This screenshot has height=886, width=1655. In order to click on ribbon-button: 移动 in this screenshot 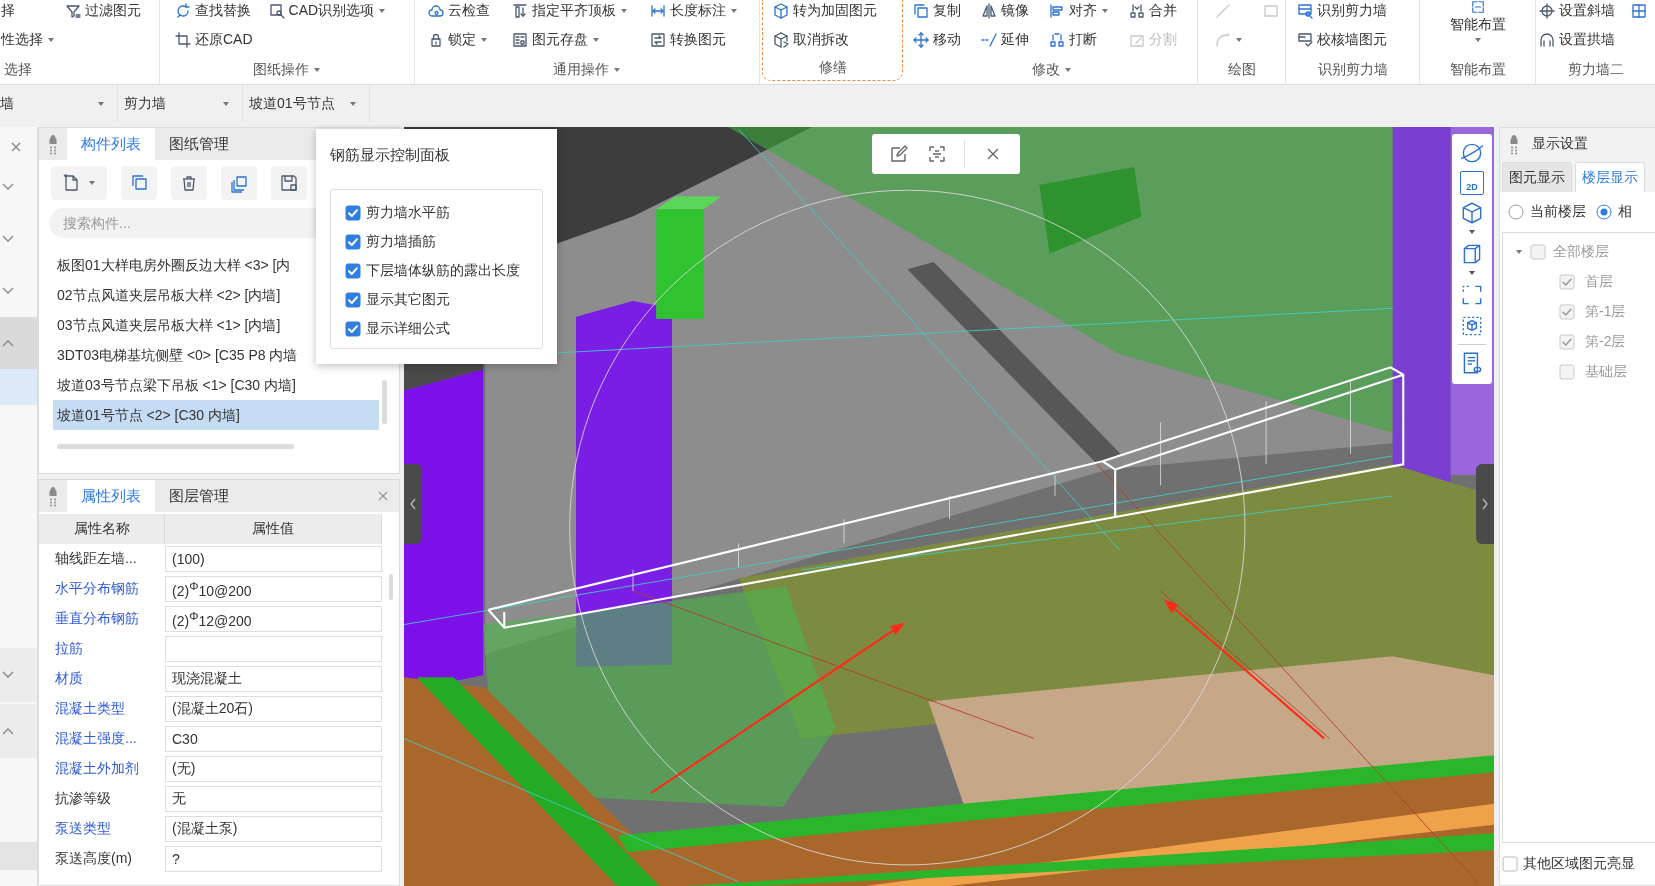, I will do `click(937, 40)`.